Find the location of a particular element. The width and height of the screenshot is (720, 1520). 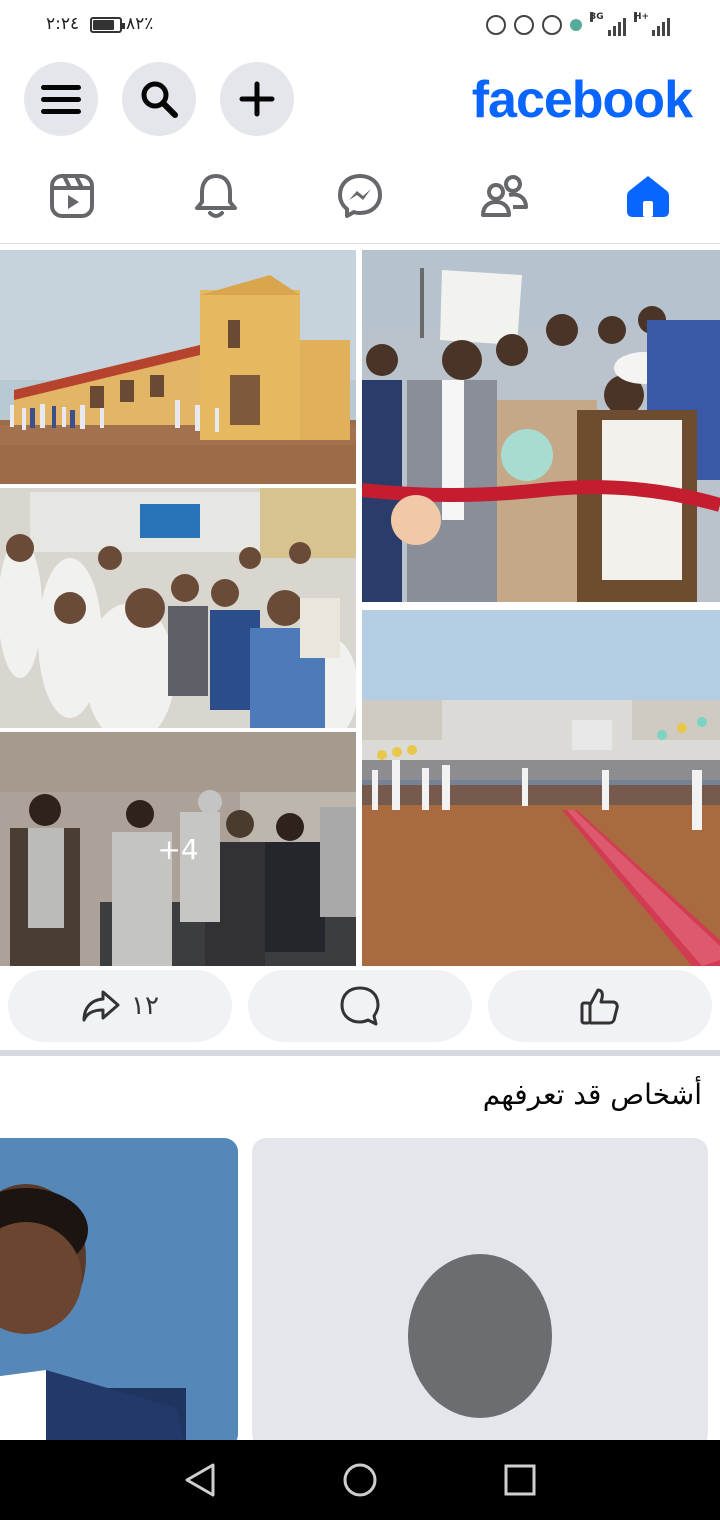

more-photos-overlay: +4 is located at coordinates (178, 849).